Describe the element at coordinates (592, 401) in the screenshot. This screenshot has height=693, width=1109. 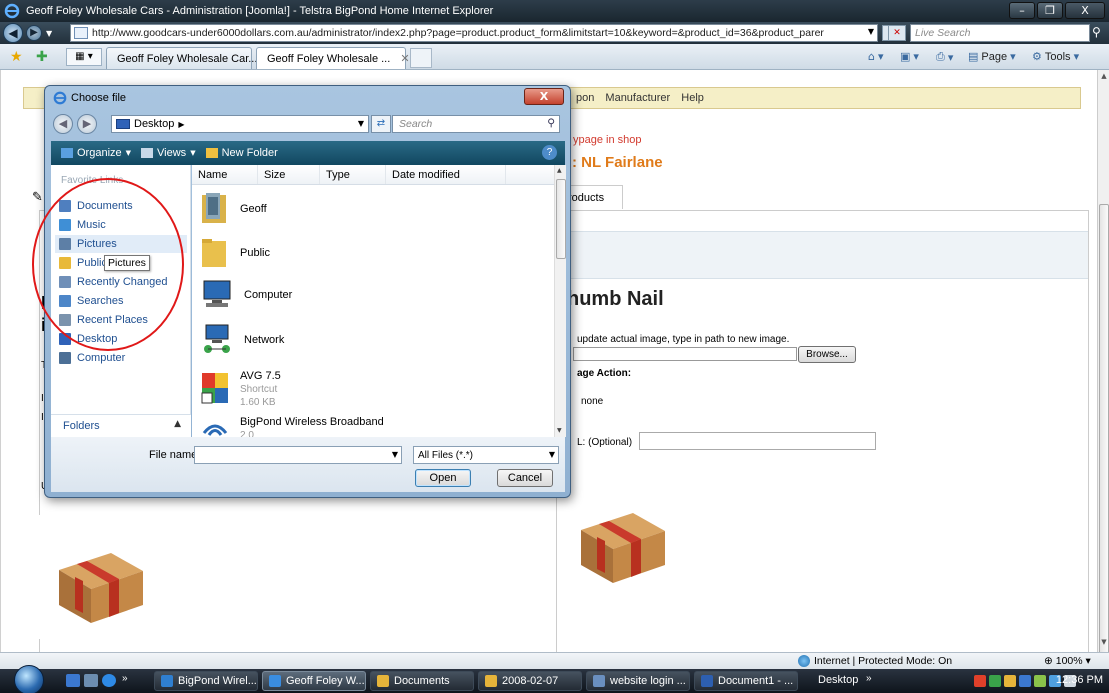
I see `image-action-none-option: none` at that location.